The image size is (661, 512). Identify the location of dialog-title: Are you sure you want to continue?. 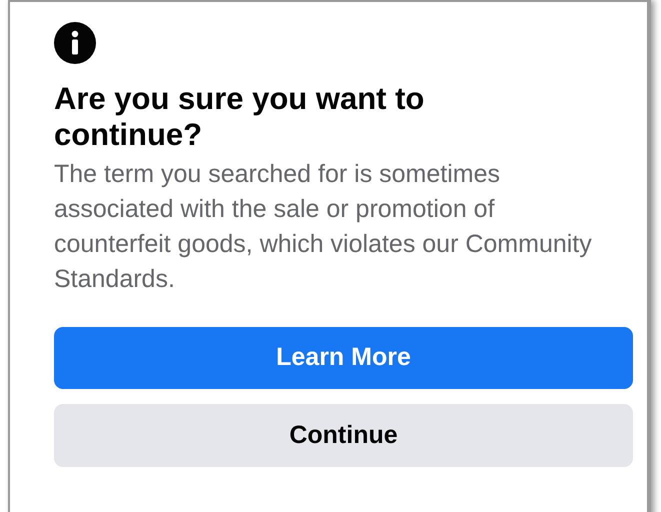
(240, 117).